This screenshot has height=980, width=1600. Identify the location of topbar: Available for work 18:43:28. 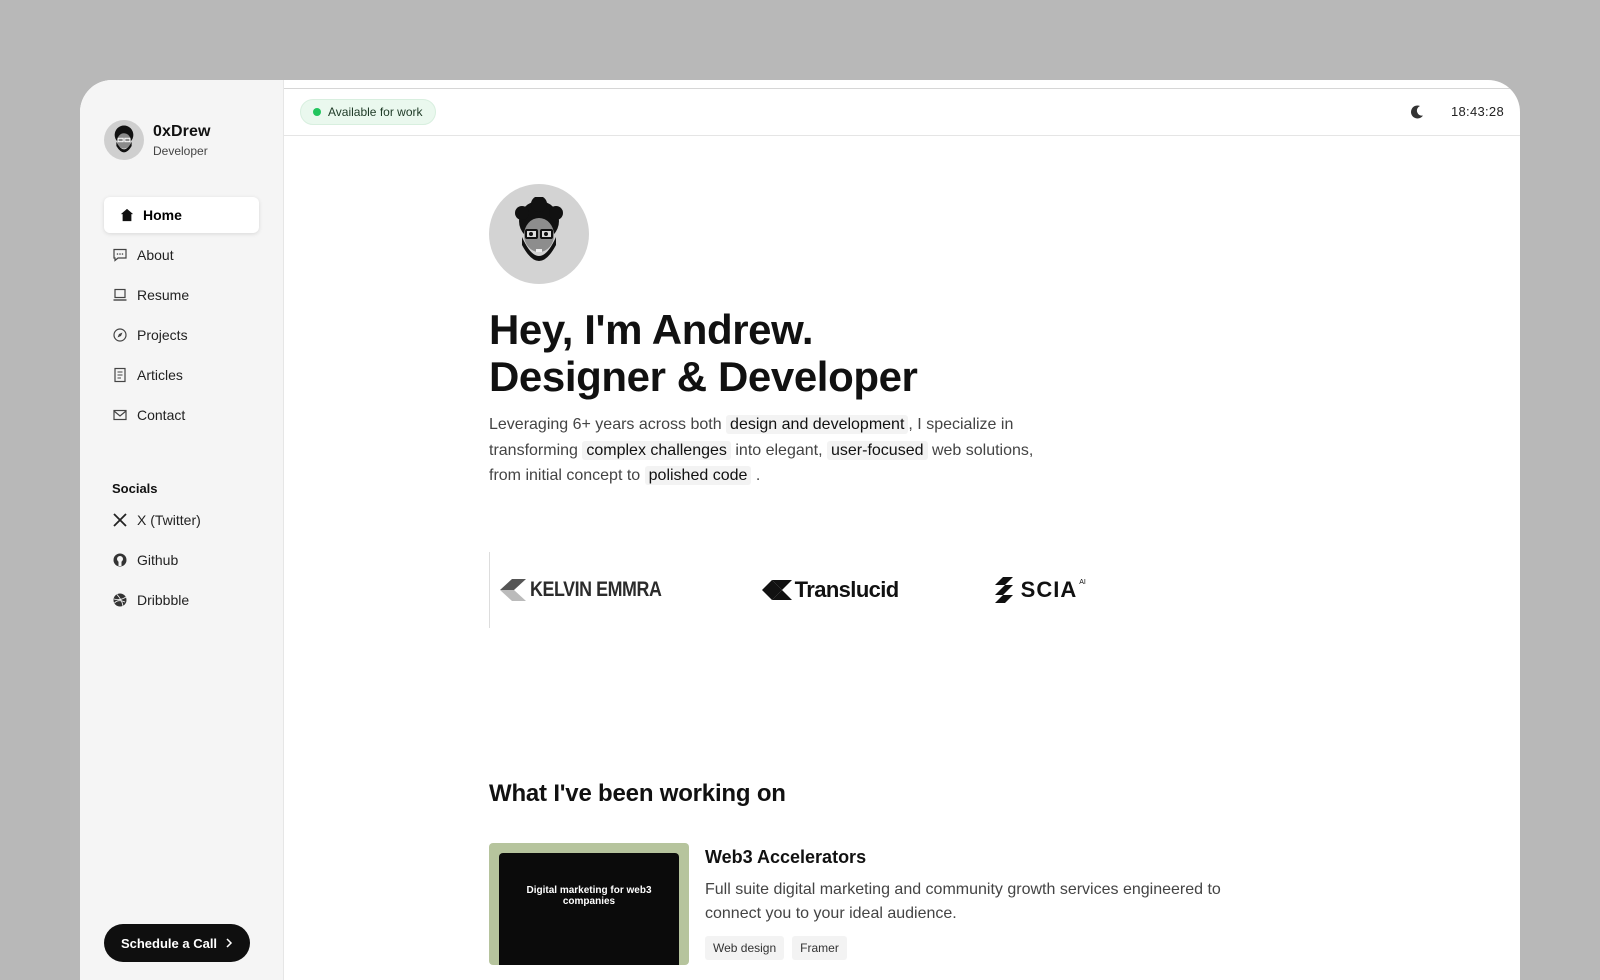
(902, 112).